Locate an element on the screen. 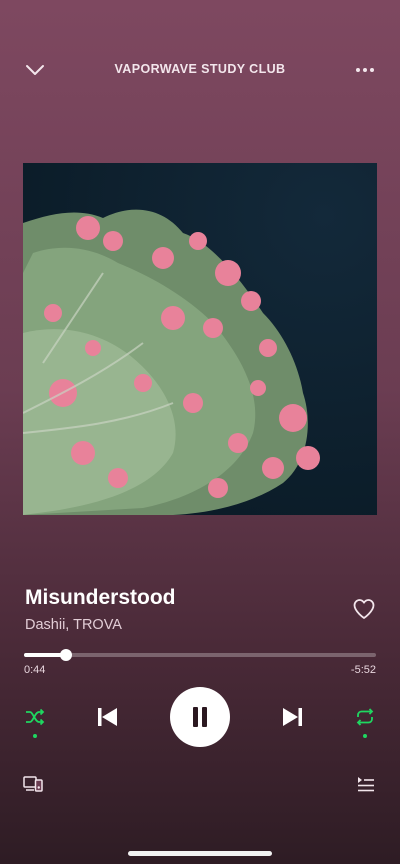  track-title: Misunderstood is located at coordinates (100, 597).